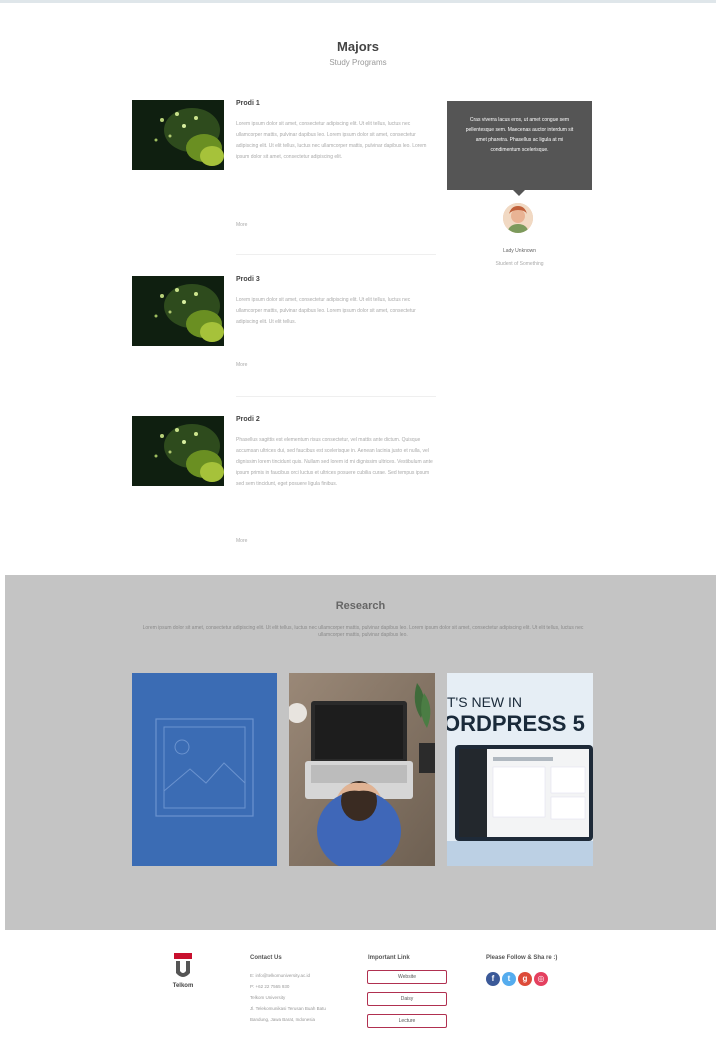 The height and width of the screenshot is (1051, 716). I want to click on contact-line: P: +62 22 7565 930, so click(270, 986).